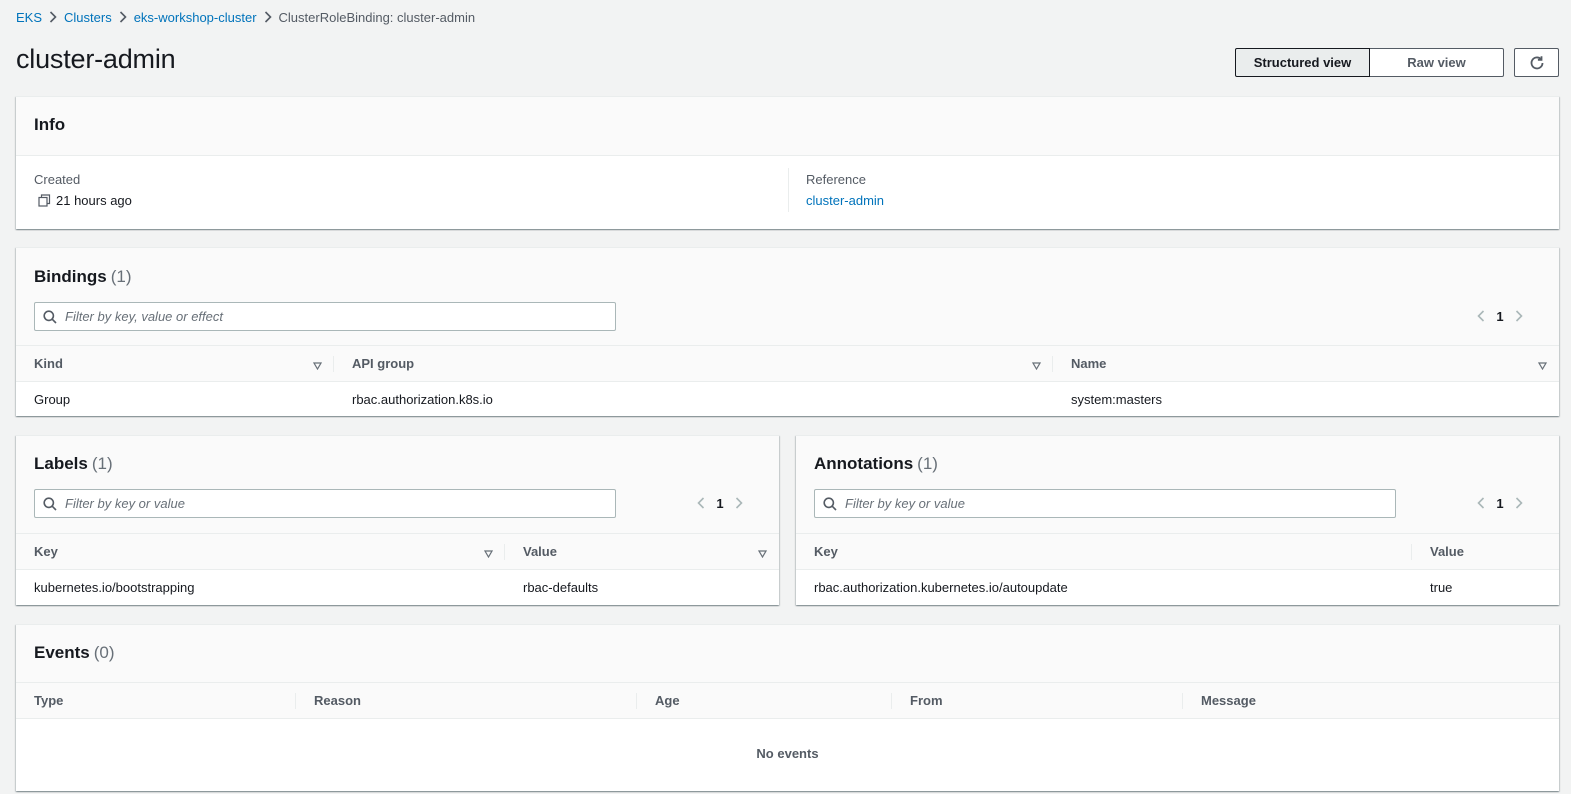 The image size is (1571, 794). What do you see at coordinates (864, 463) in the screenshot?
I see `annotations-title-text: Annotations` at bounding box center [864, 463].